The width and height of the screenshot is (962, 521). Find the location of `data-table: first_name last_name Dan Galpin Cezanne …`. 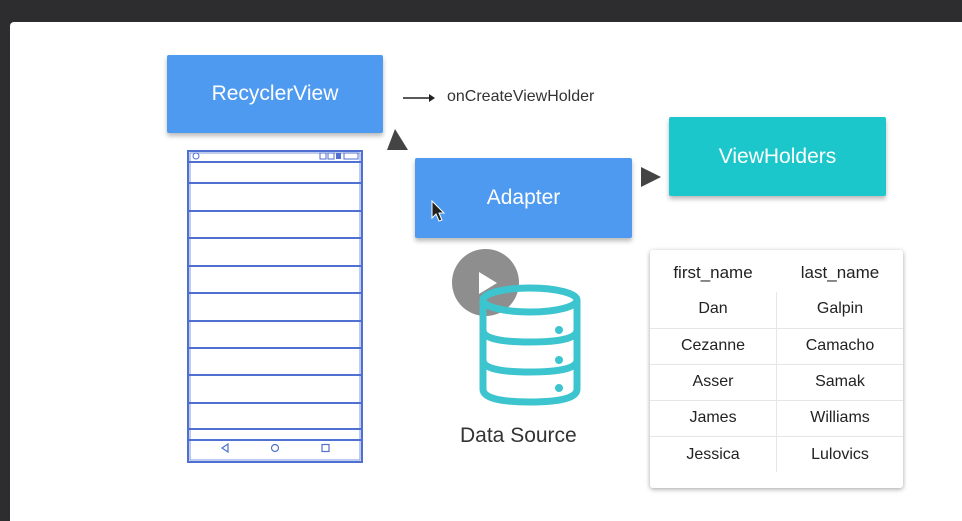

data-table: first_name last_name Dan Galpin Cezanne … is located at coordinates (776, 369).